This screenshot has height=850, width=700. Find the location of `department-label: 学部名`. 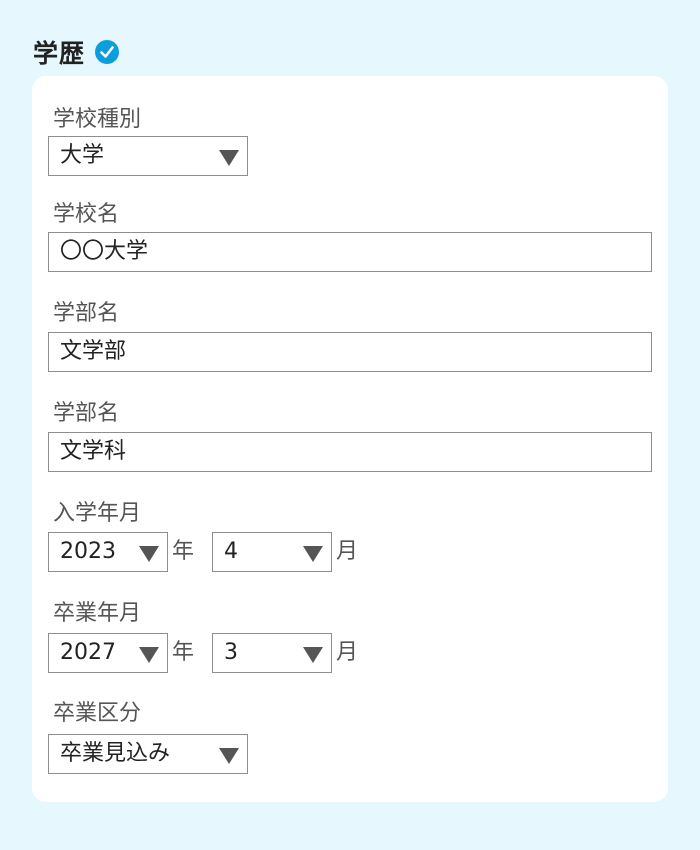

department-label: 学部名 is located at coordinates (86, 413).